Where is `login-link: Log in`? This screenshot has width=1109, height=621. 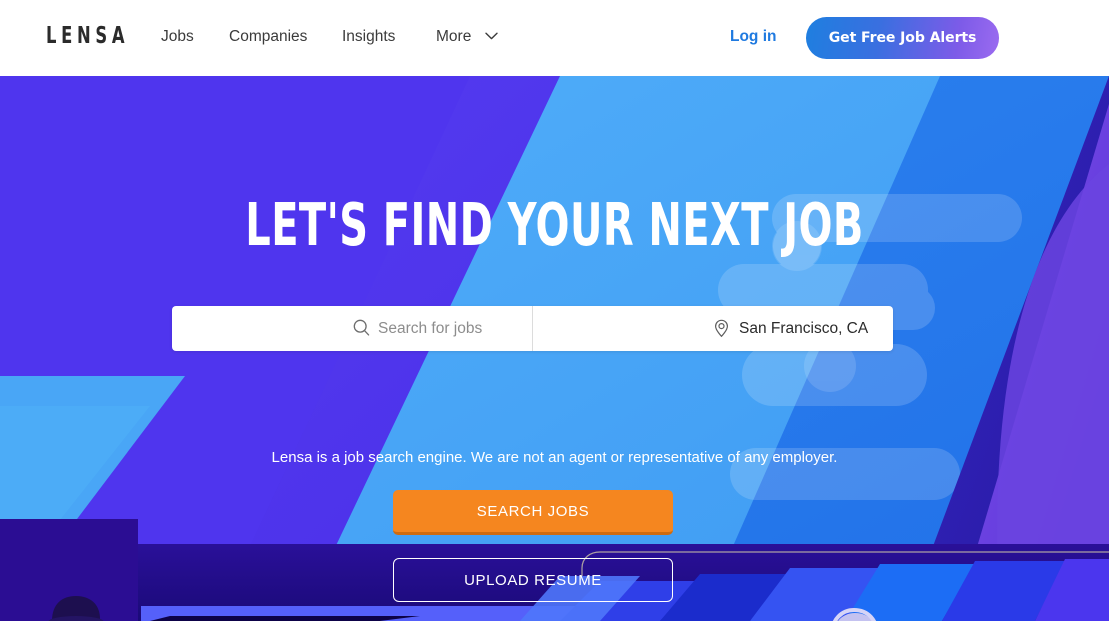 login-link: Log in is located at coordinates (753, 37).